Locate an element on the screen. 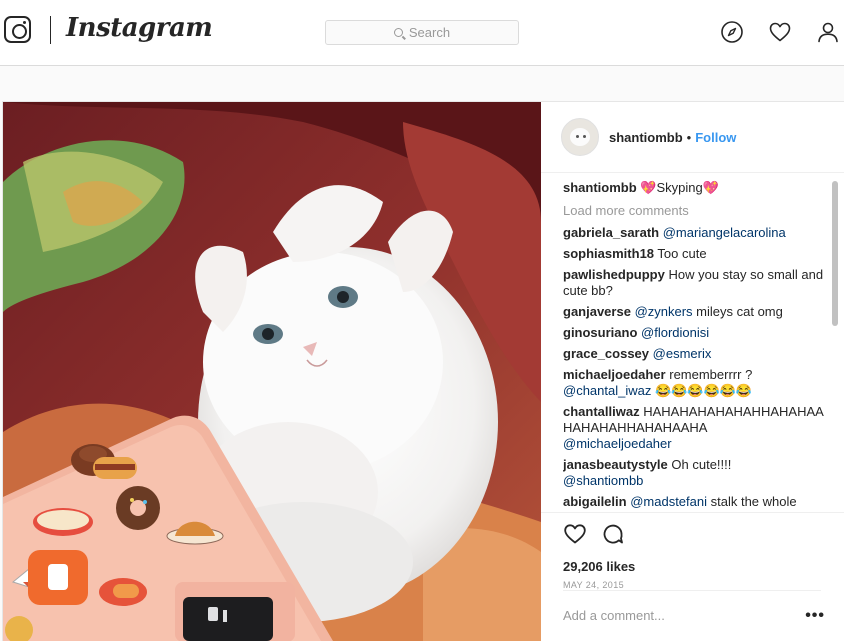  post-header: shantiombb • Follow is located at coordinates (692, 137).